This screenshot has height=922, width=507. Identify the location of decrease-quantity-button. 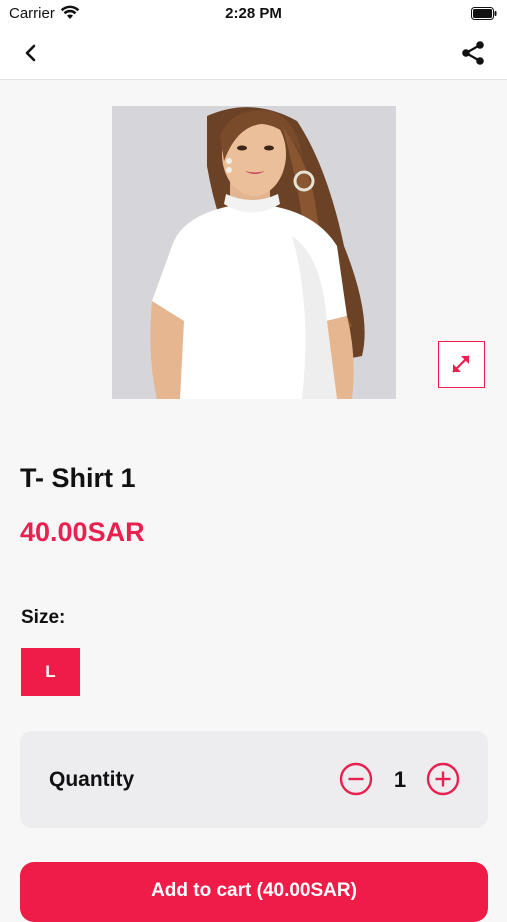
(356, 779).